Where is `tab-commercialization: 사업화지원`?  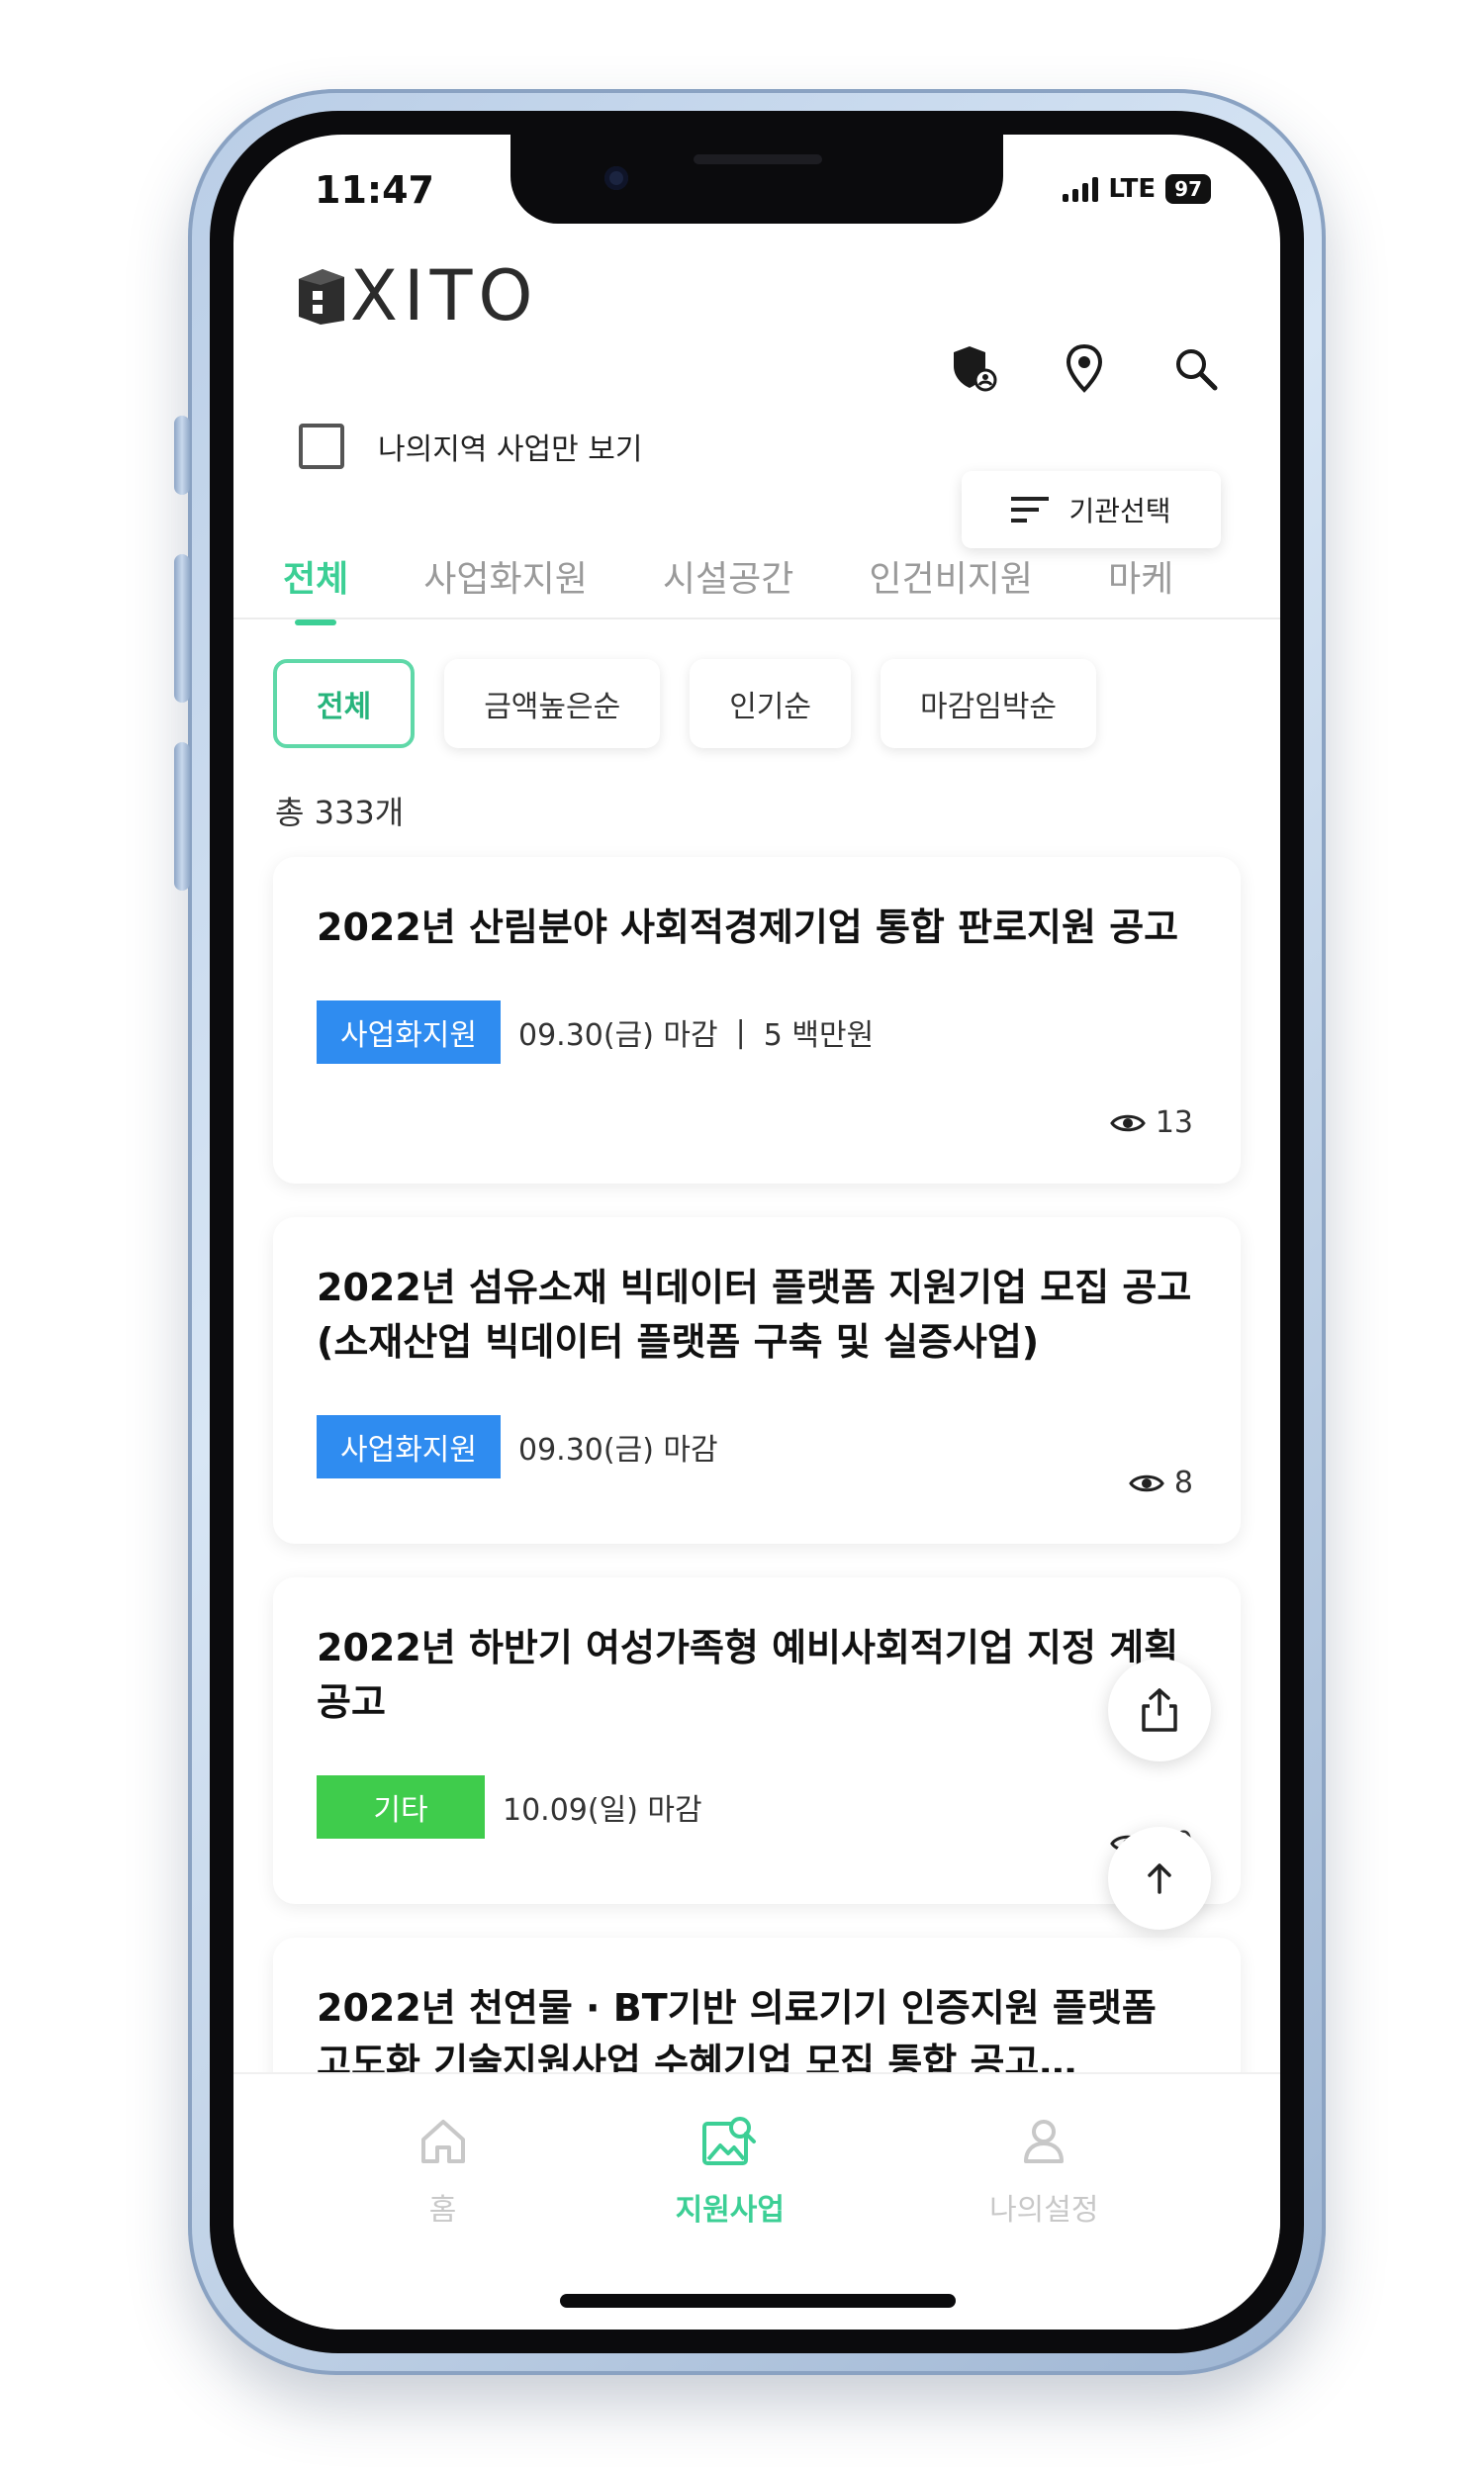
tab-commercialization: 사업화지원 is located at coordinates (505, 587).